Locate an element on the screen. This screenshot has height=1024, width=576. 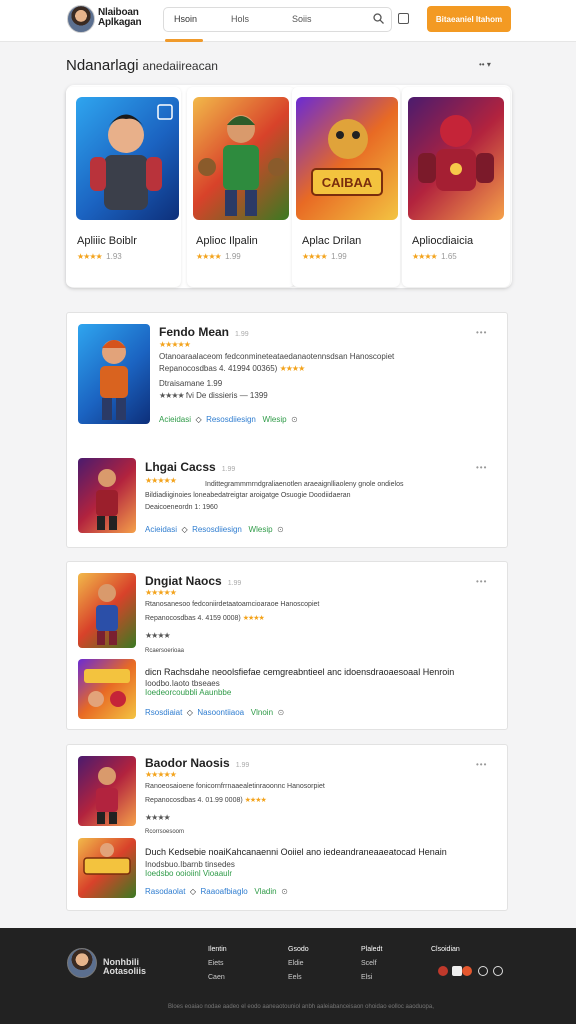
footer-column-heading: Clsoidian is located at coordinates (445, 949).